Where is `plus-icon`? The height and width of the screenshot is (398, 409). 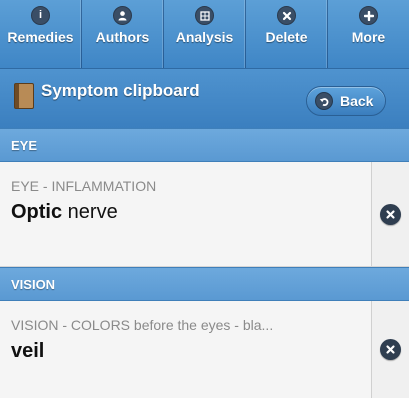
plus-icon is located at coordinates (368, 15).